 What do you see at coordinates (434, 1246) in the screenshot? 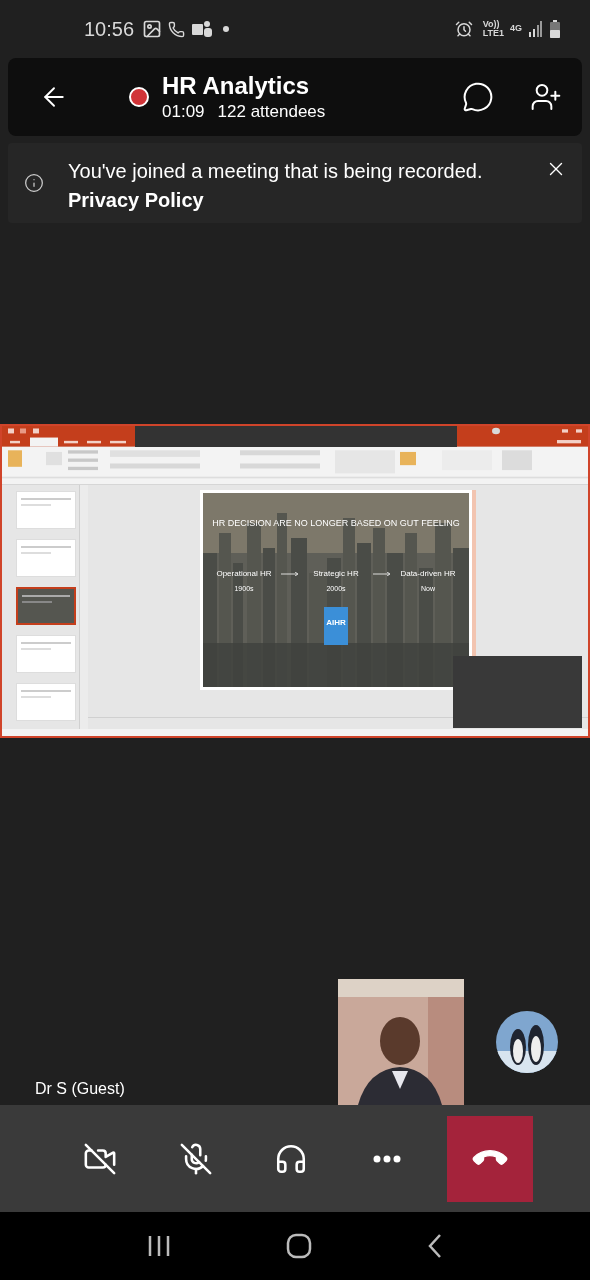
I see `back-icon` at bounding box center [434, 1246].